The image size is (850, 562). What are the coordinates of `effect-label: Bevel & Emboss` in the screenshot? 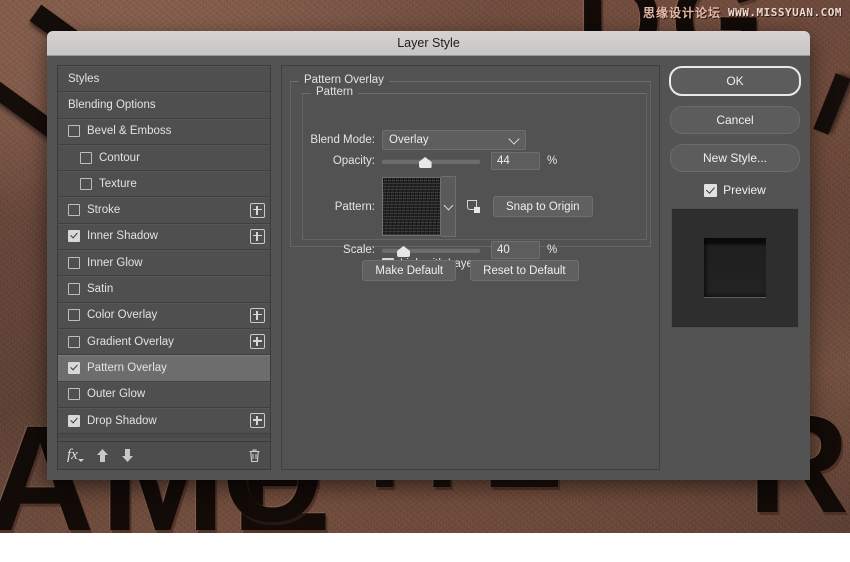 It's located at (129, 131).